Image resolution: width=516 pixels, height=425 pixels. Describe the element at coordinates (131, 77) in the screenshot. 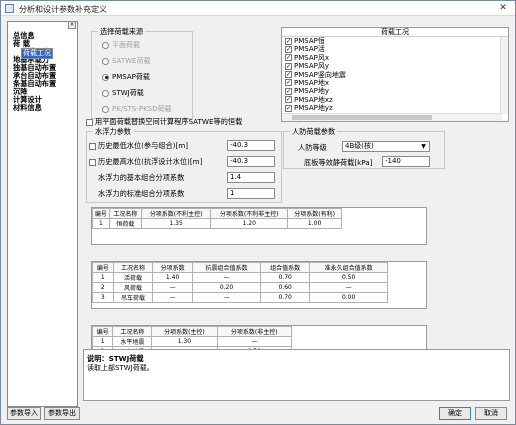

I see `load-source-label: PMSAP荷载` at that location.